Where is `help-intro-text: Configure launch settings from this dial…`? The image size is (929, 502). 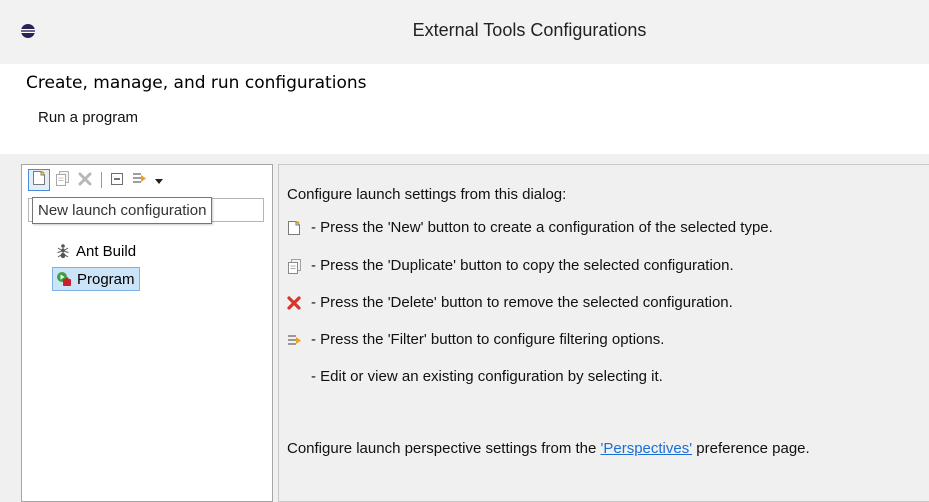 help-intro-text: Configure launch settings from this dial… is located at coordinates (427, 194).